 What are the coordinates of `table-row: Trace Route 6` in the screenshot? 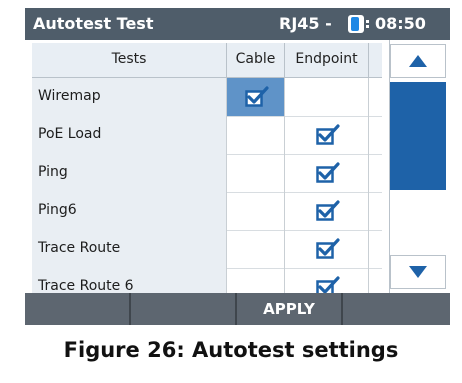 It's located at (207, 280).